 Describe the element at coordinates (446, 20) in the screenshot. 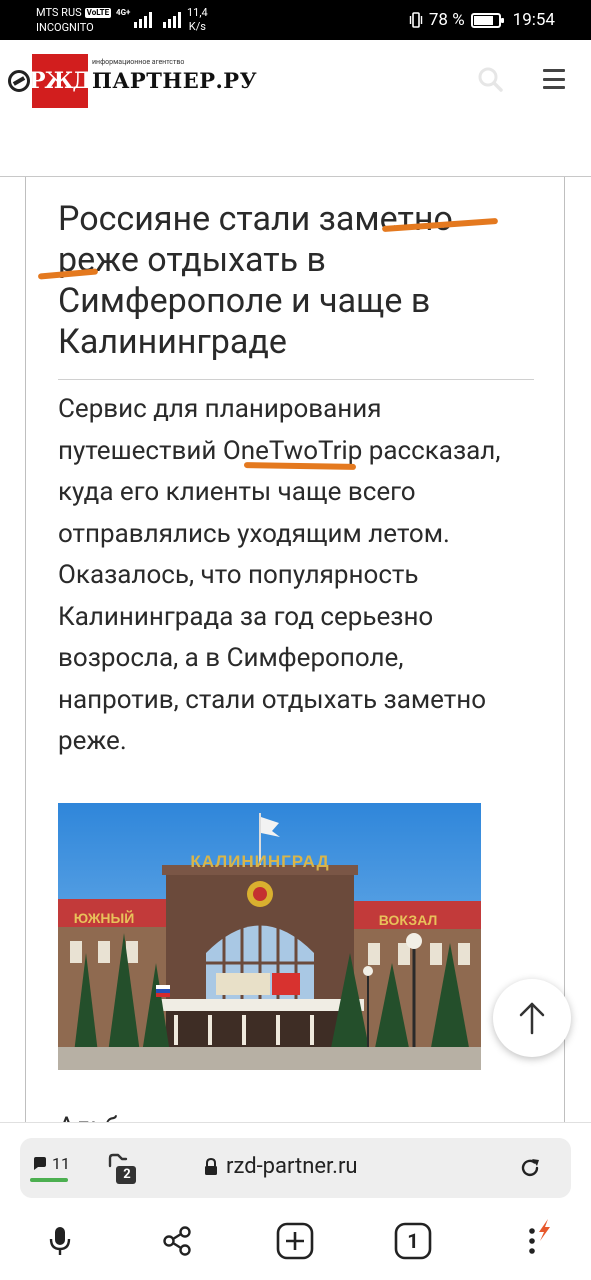

I see `battery-percent: 78 %` at that location.